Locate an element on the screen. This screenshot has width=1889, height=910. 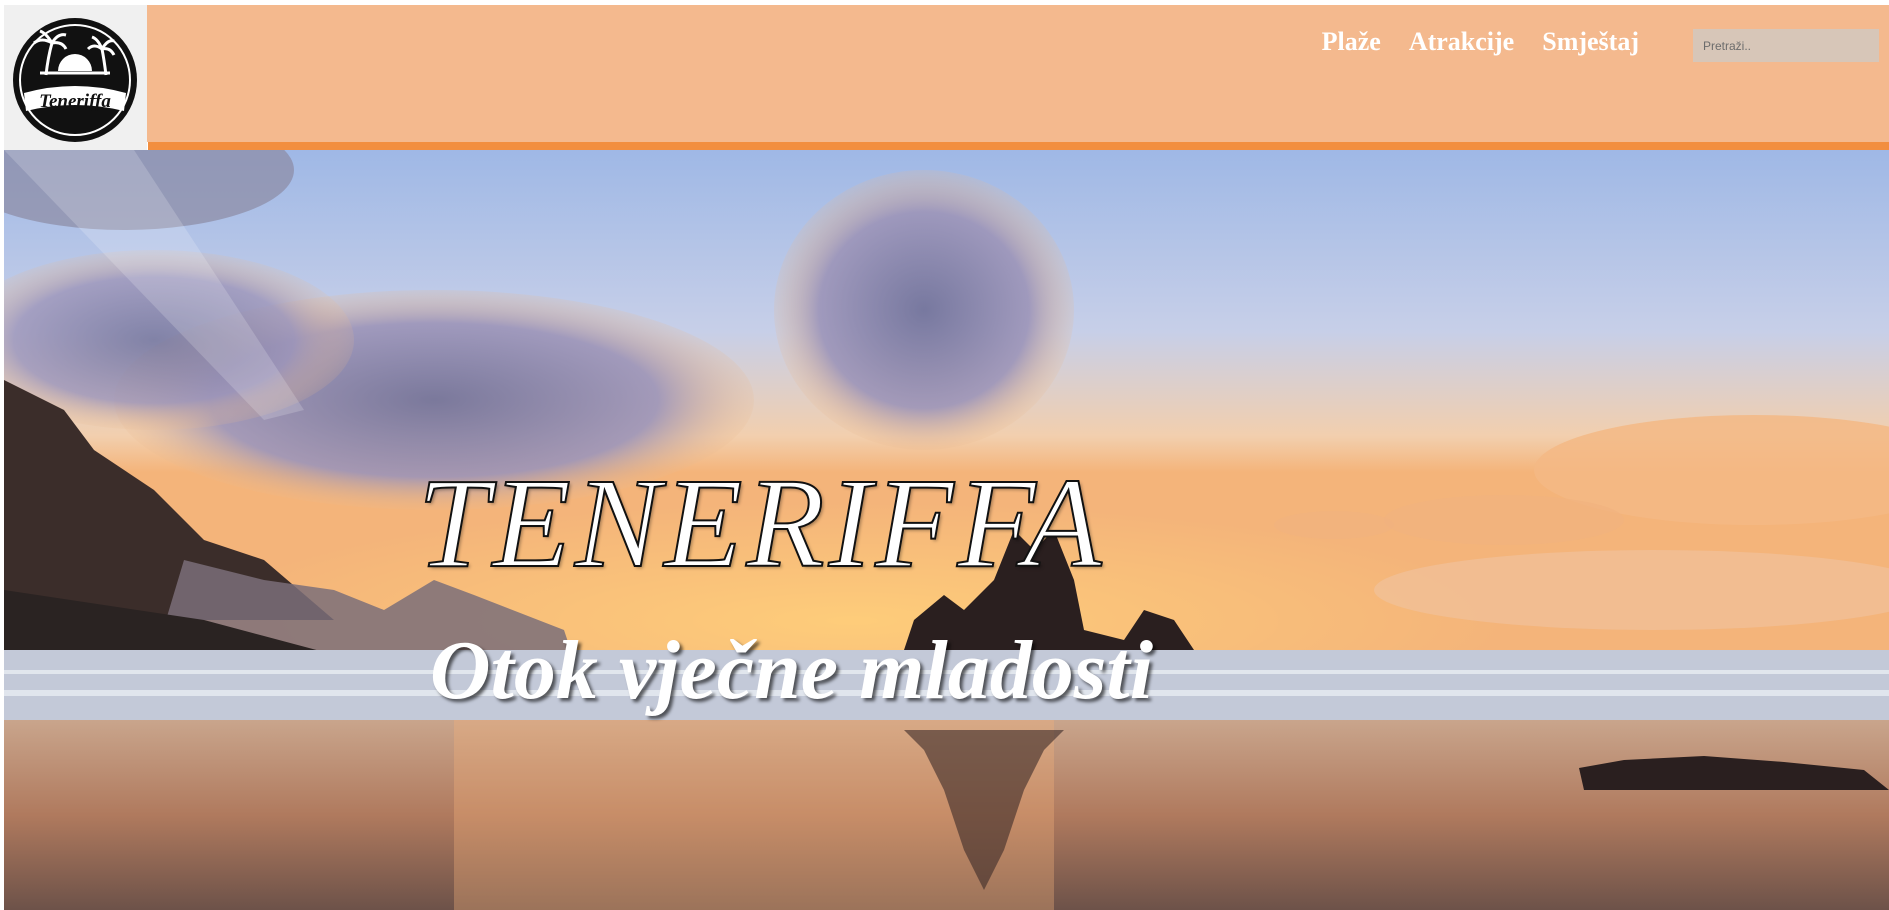
hero-title: TENERIFFA is located at coordinates (761, 523).